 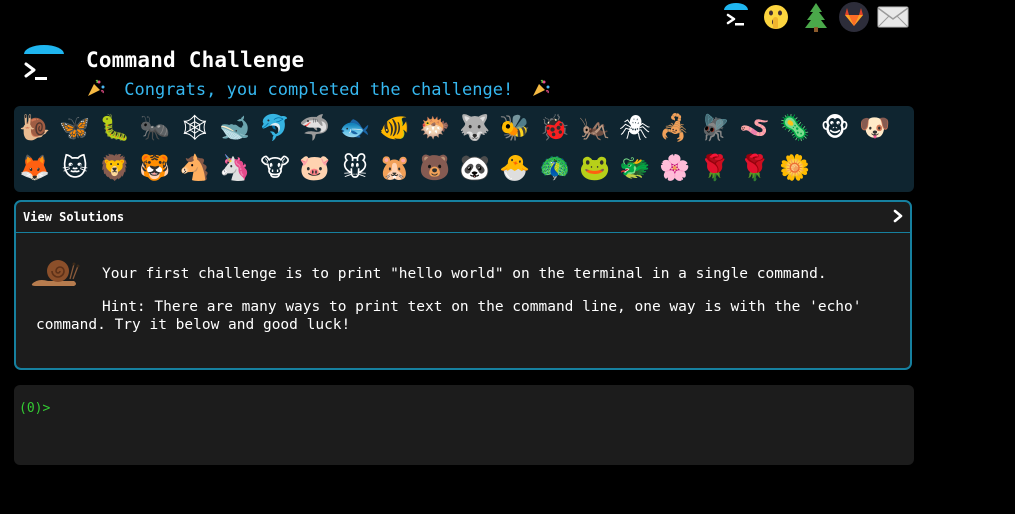 I want to click on ladybug-icon: 🐞, so click(x=555, y=128).